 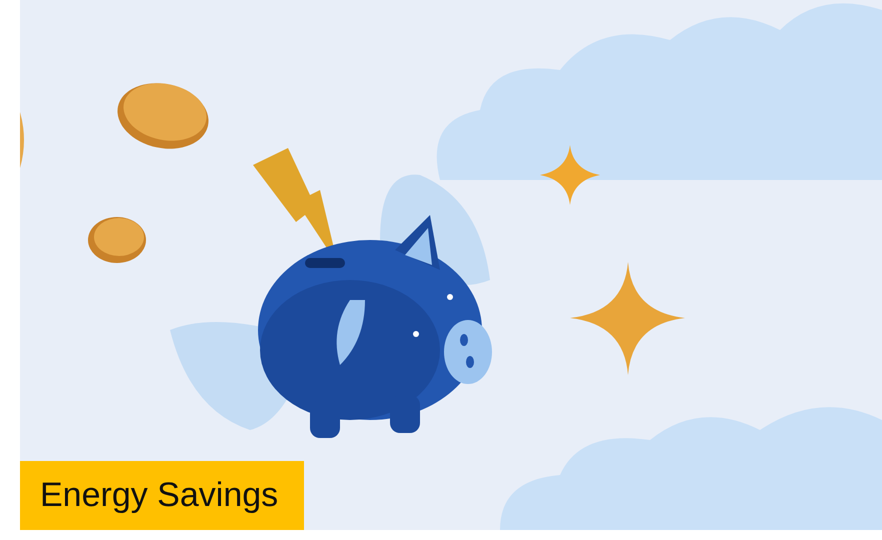 I want to click on tile-caption: Energy Savings, so click(x=162, y=495).